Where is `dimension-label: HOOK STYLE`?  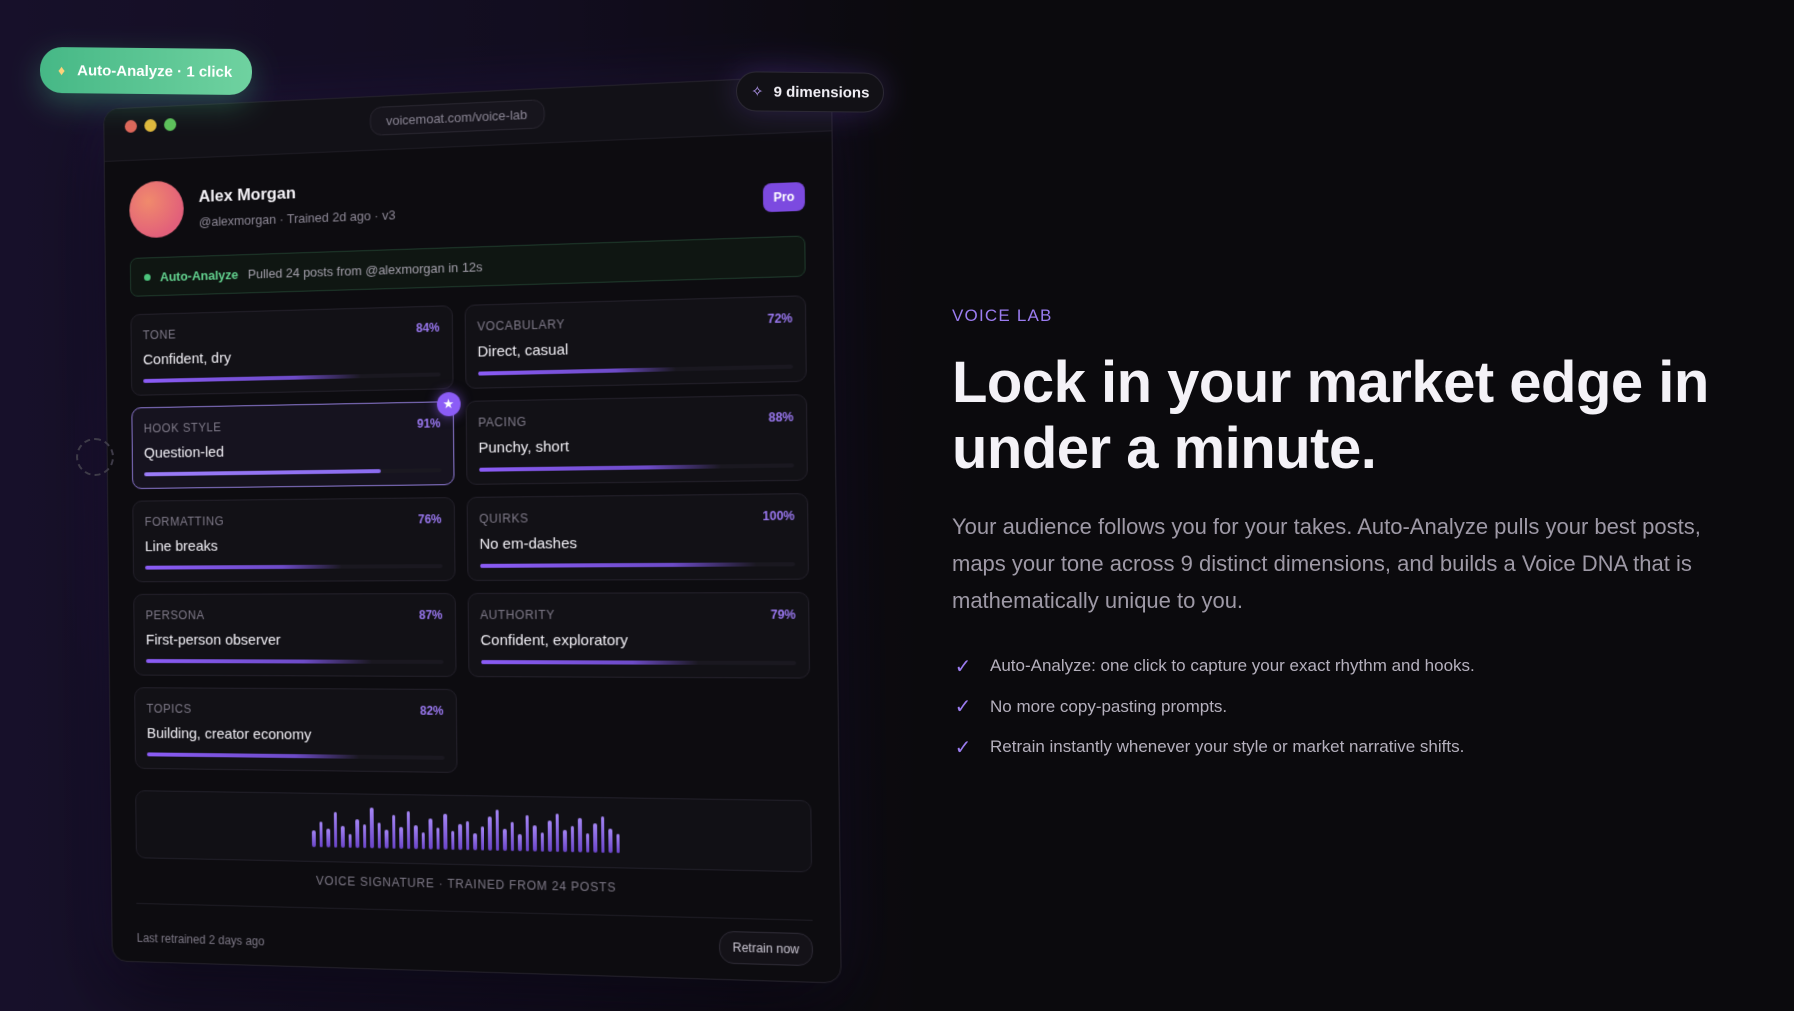 dimension-label: HOOK STYLE is located at coordinates (182, 428).